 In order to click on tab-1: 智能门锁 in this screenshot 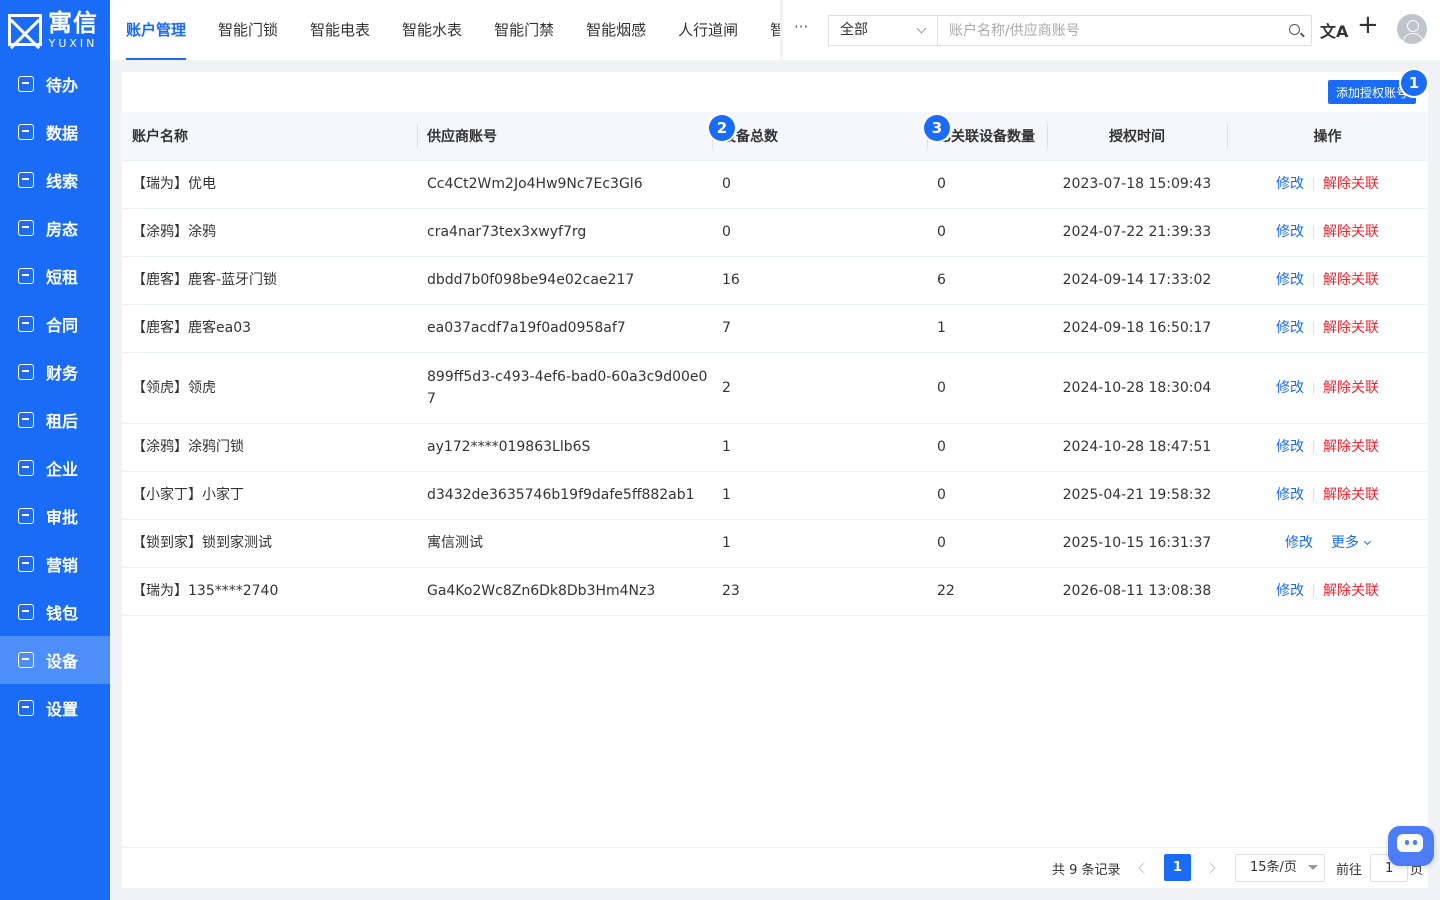, I will do `click(248, 30)`.